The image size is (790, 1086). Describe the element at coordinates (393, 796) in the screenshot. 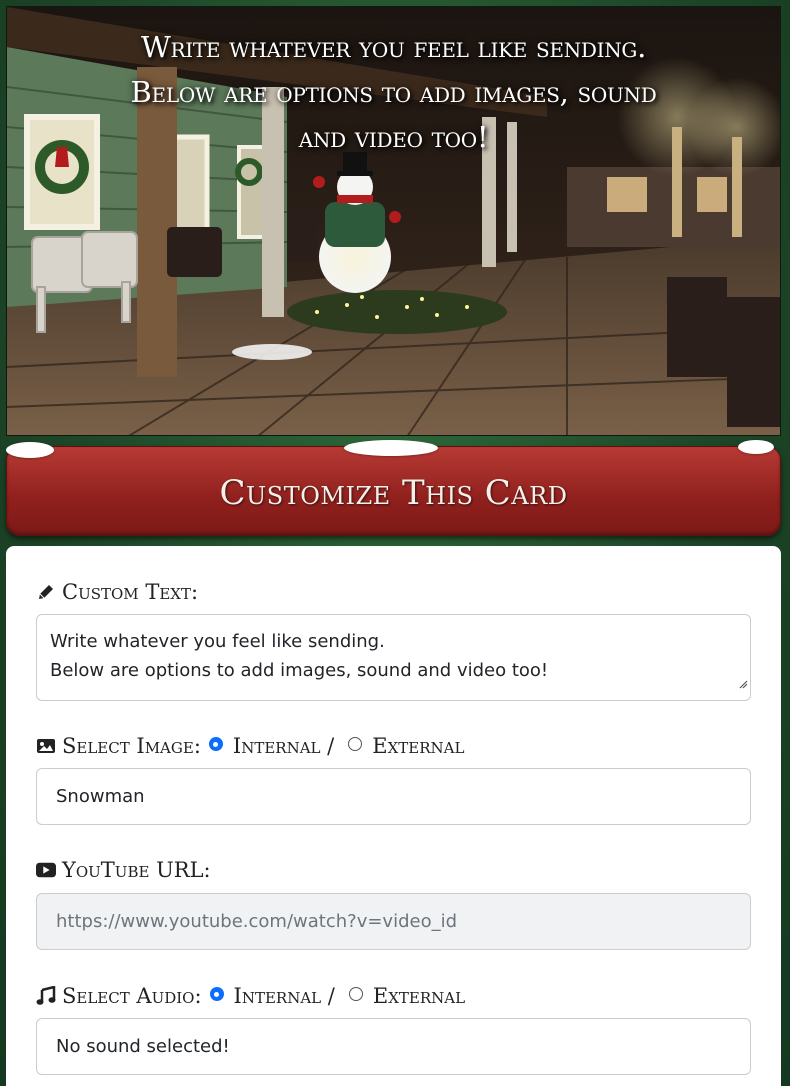

I see `image-select: Snowman` at that location.